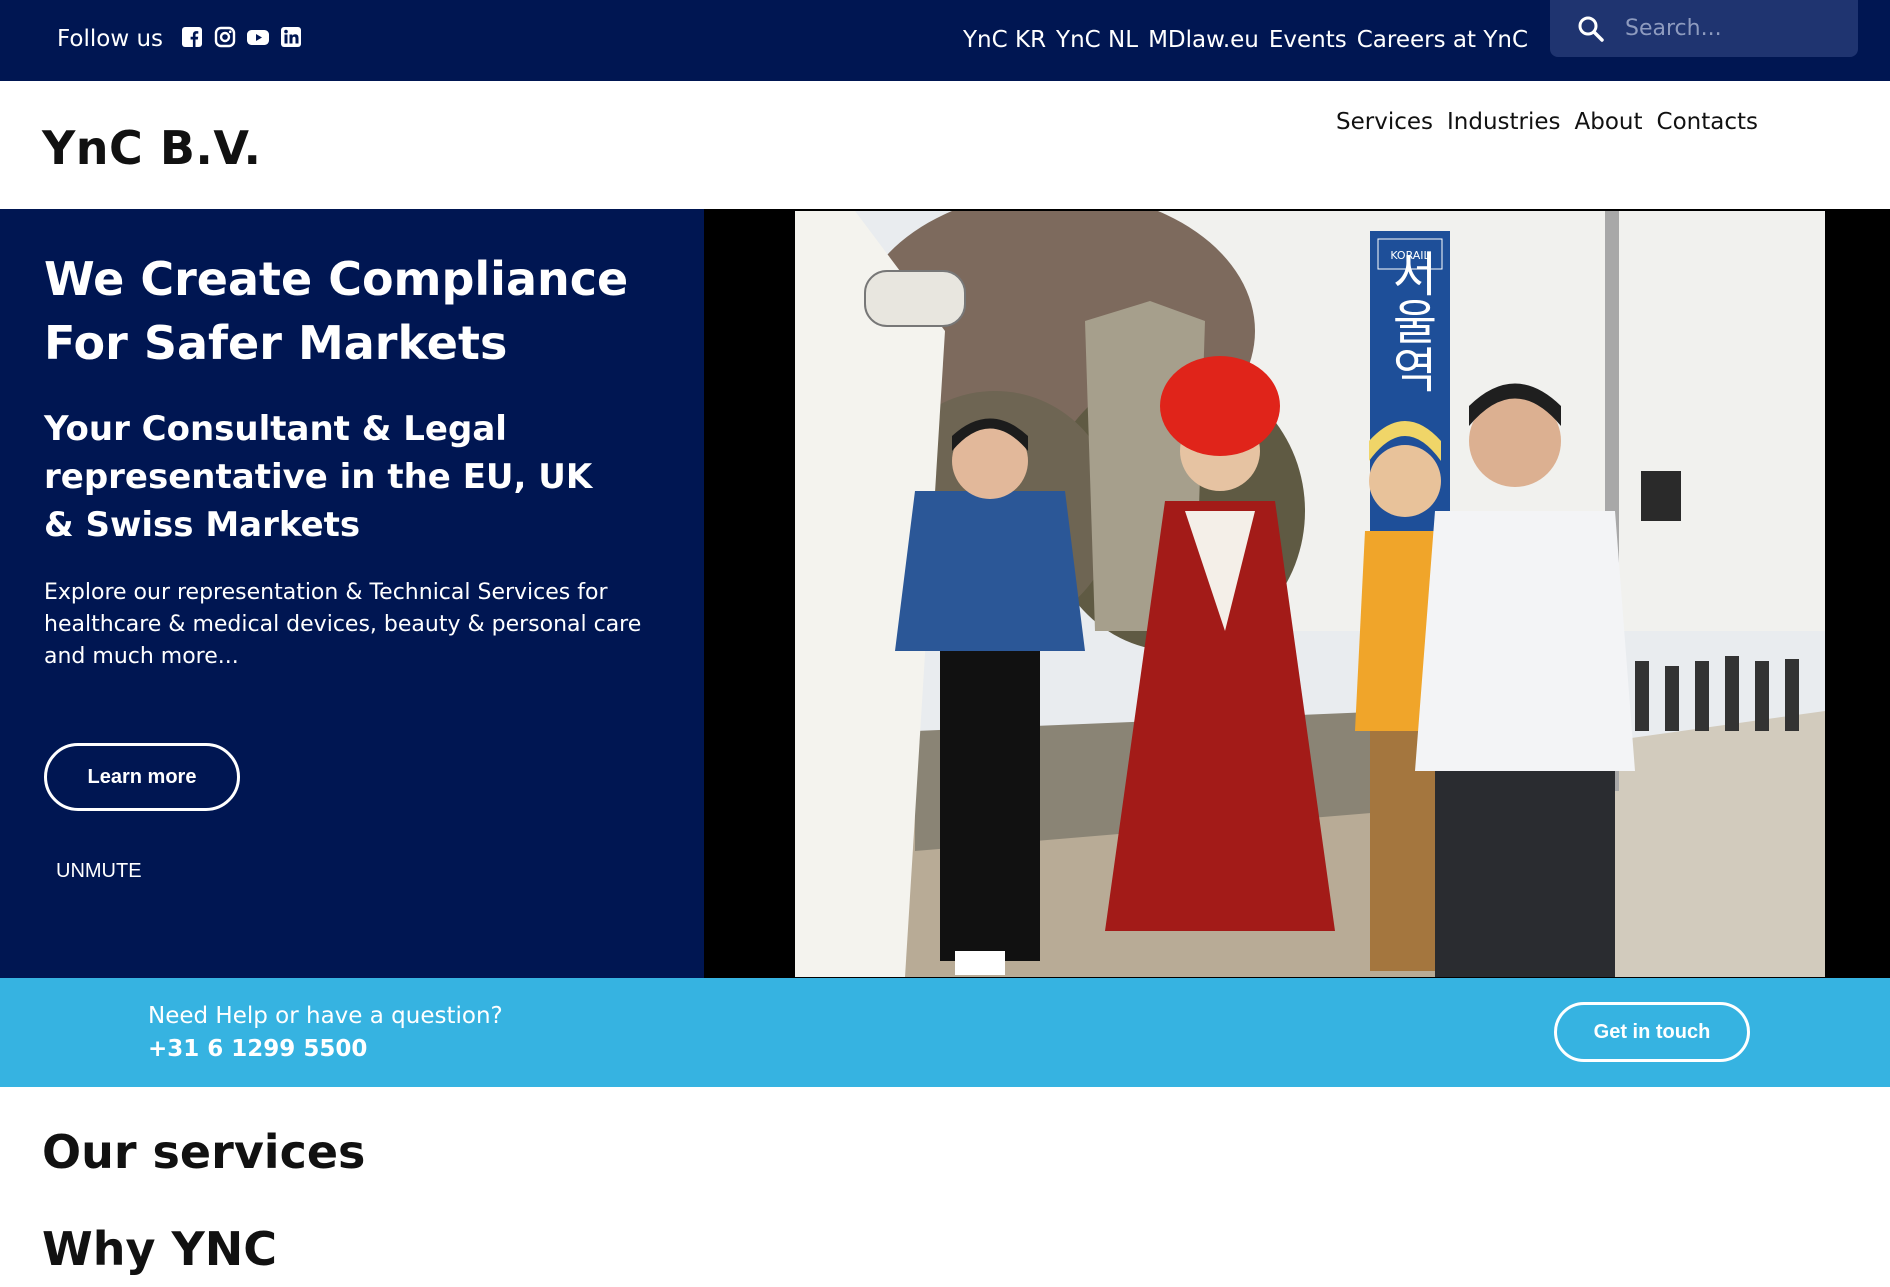 This screenshot has height=1287, width=1890. I want to click on main-nav: Services Industries About Contacts, so click(1547, 122).